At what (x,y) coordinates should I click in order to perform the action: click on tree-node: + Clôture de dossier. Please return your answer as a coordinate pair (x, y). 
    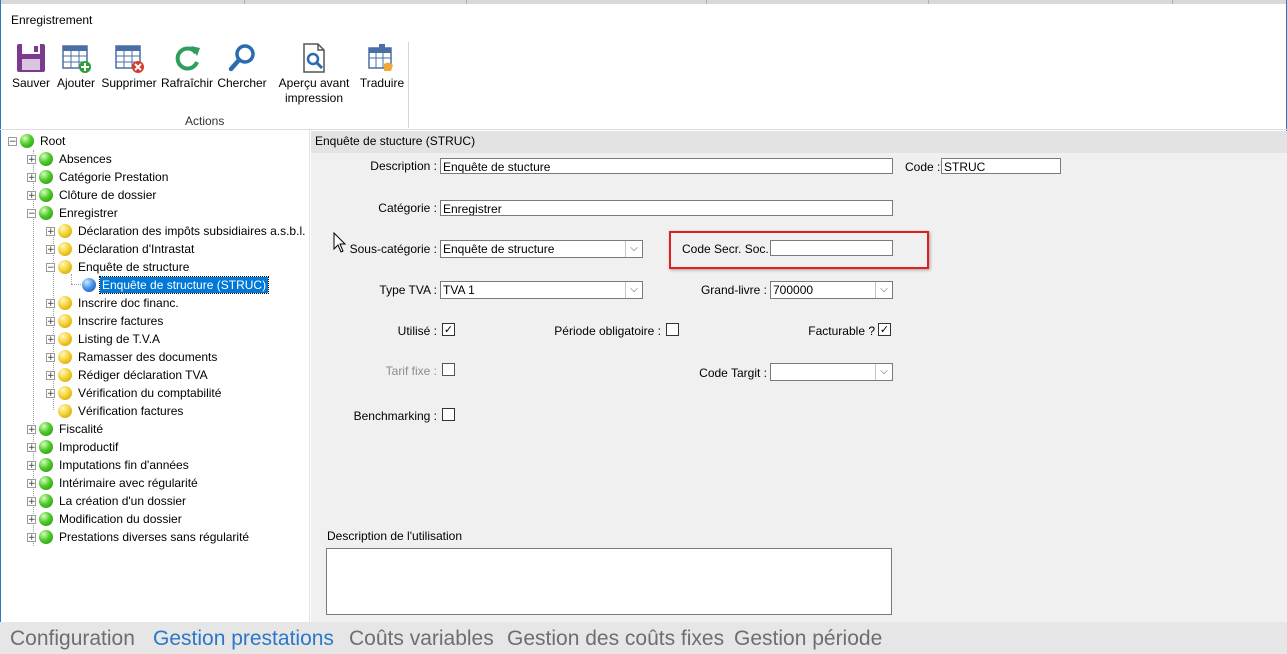
    Looking at the image, I should click on (92, 195).